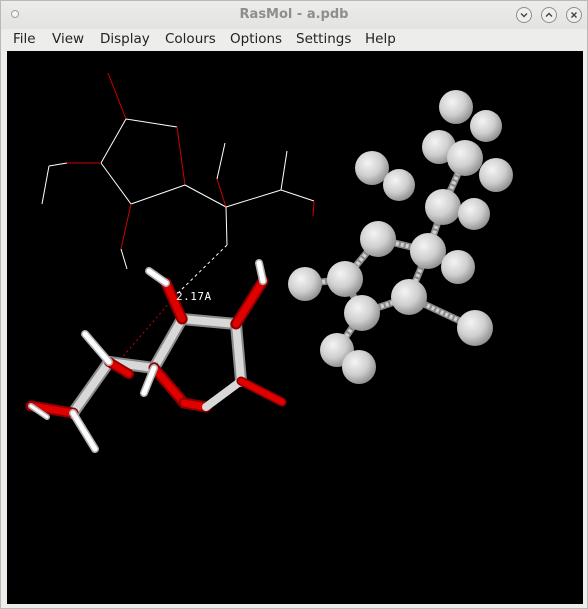 The image size is (588, 609). Describe the element at coordinates (24, 39) in the screenshot. I see `menu-file: File` at that location.